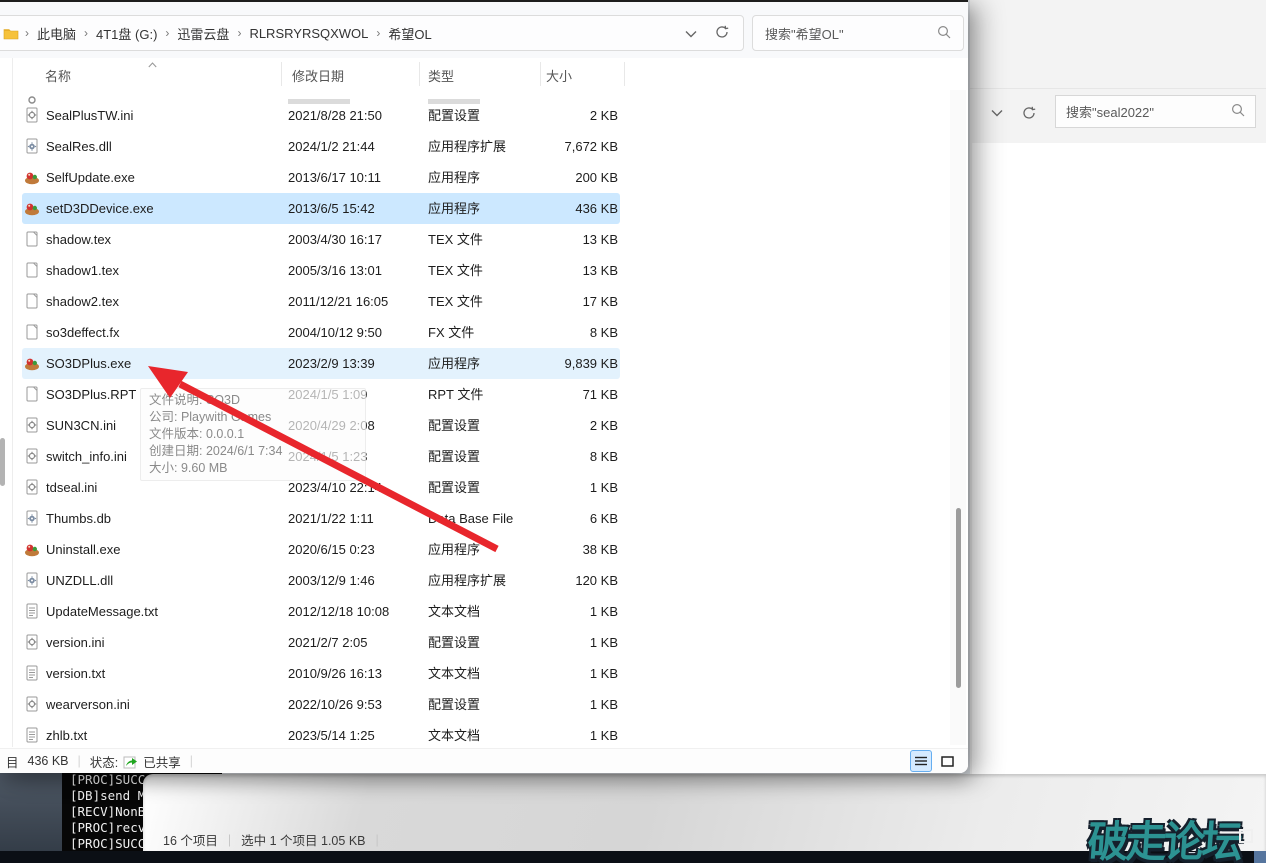 The height and width of the screenshot is (863, 1266). Describe the element at coordinates (308, 33) in the screenshot. I see `breadcrumb-item-3: RLRSRYRSQXWOL` at that location.